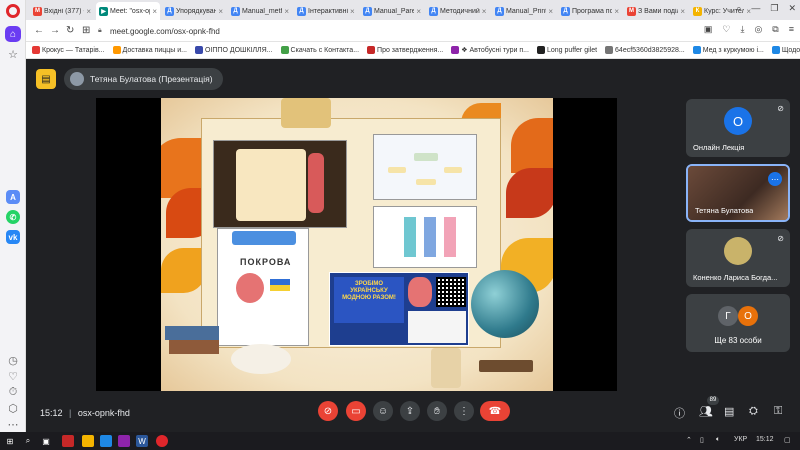 This screenshot has height=450, width=800. Describe the element at coordinates (464, 411) in the screenshot. I see `more-options-button: ⋮` at that location.